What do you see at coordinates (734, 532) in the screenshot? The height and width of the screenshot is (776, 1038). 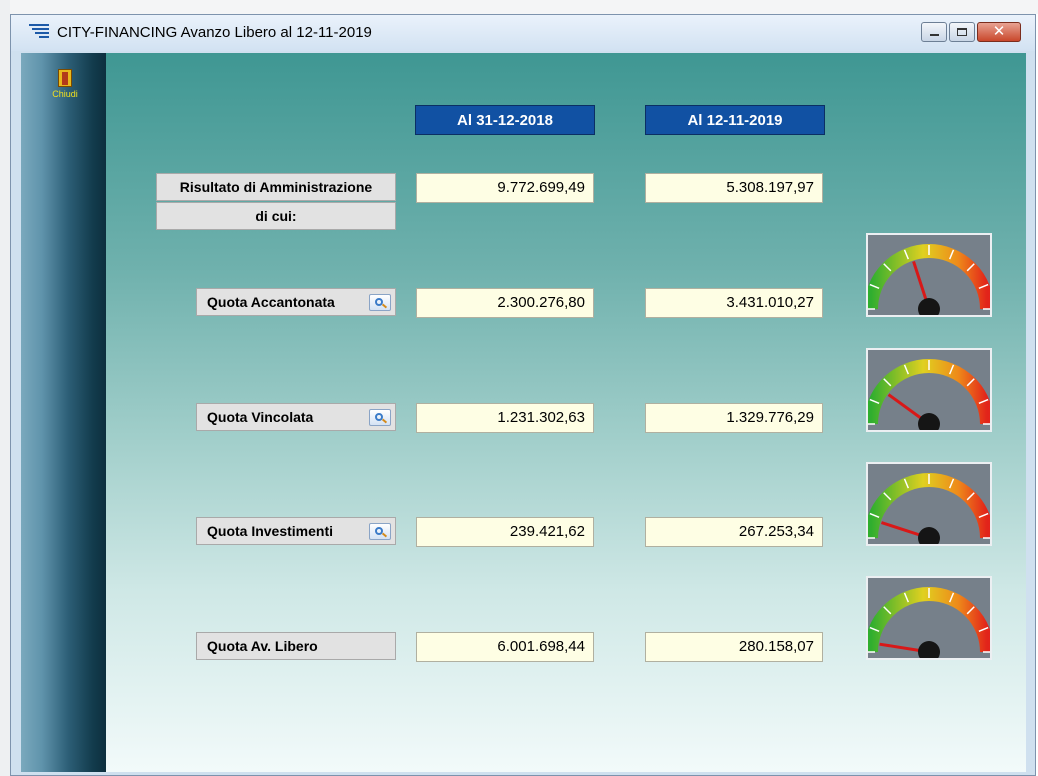 I see `value-investimenti-2019: 267.253,34` at bounding box center [734, 532].